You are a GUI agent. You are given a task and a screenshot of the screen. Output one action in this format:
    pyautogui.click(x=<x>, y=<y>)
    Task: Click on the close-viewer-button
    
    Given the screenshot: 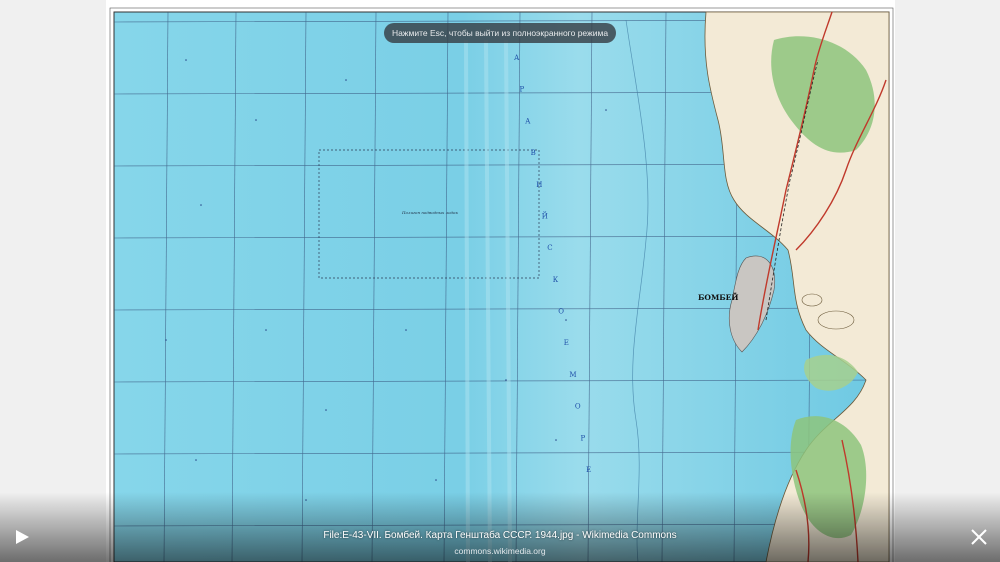 What is the action you would take?
    pyautogui.click(x=979, y=537)
    